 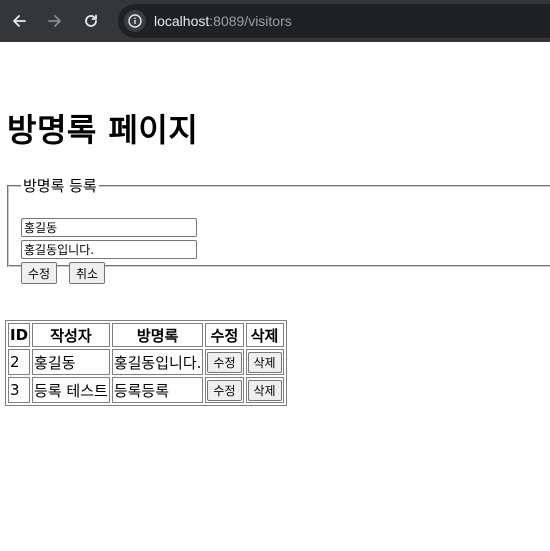 I want to click on header-edit: 수정, so click(x=224, y=335).